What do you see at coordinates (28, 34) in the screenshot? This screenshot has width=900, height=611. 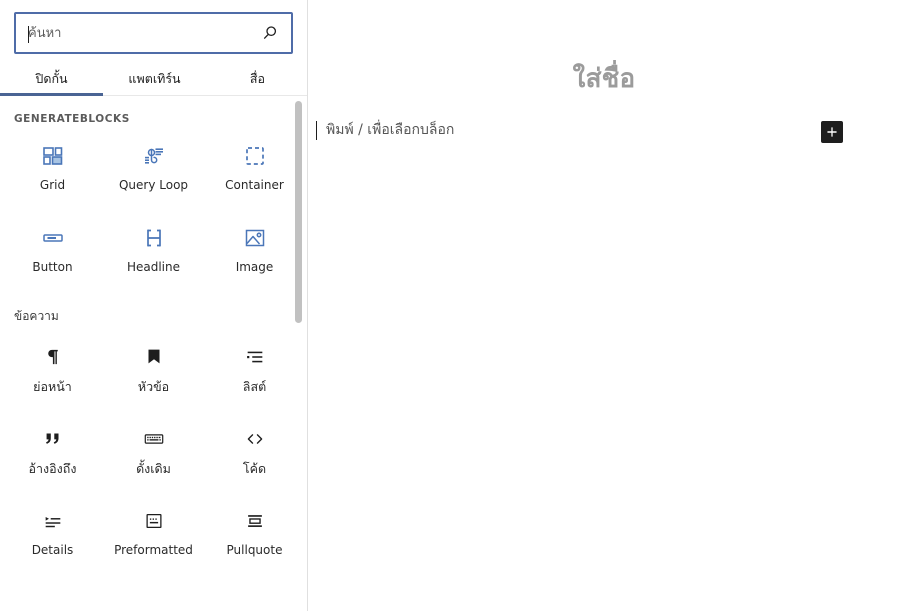 I see `search-text-caret` at bounding box center [28, 34].